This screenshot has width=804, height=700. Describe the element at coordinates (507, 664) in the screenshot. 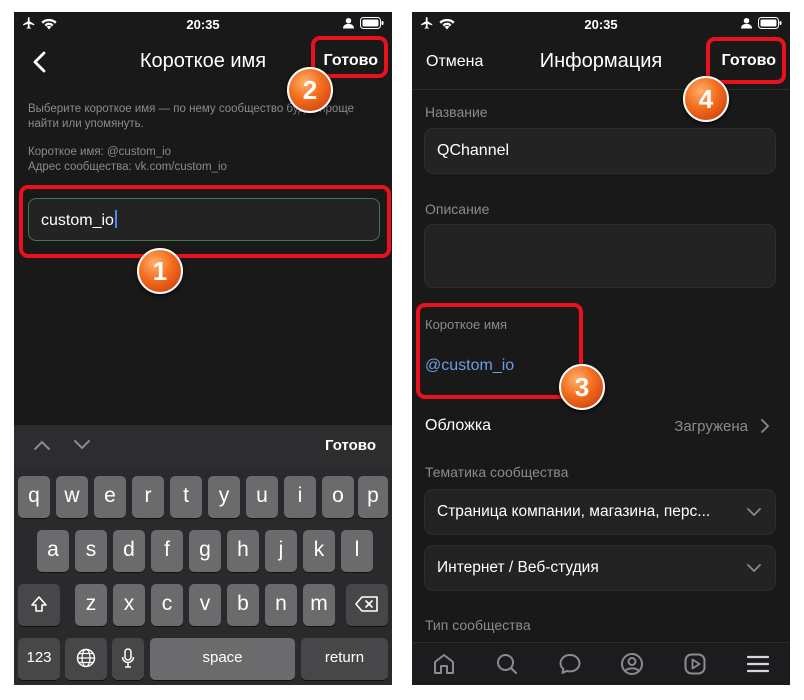

I see `search-icon` at that location.